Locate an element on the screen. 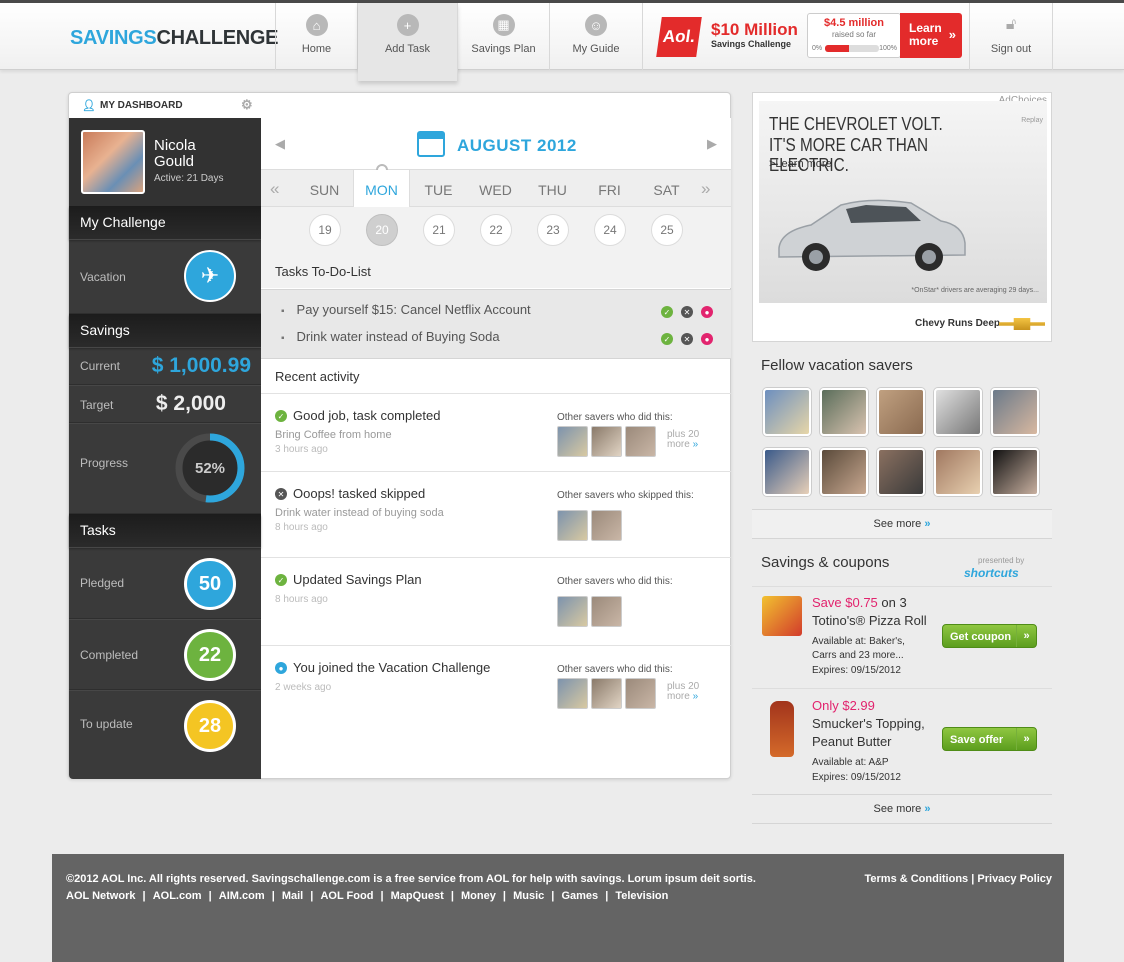 This screenshot has width=1124, height=962. date-cell: 20 is located at coordinates (382, 230).